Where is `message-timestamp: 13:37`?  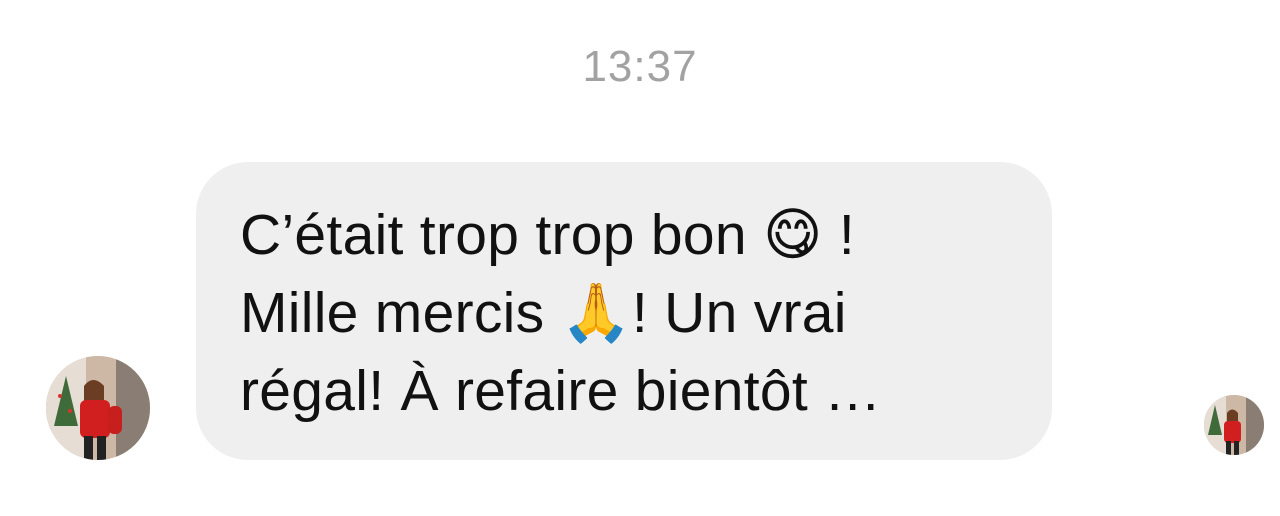 message-timestamp: 13:37 is located at coordinates (640, 66).